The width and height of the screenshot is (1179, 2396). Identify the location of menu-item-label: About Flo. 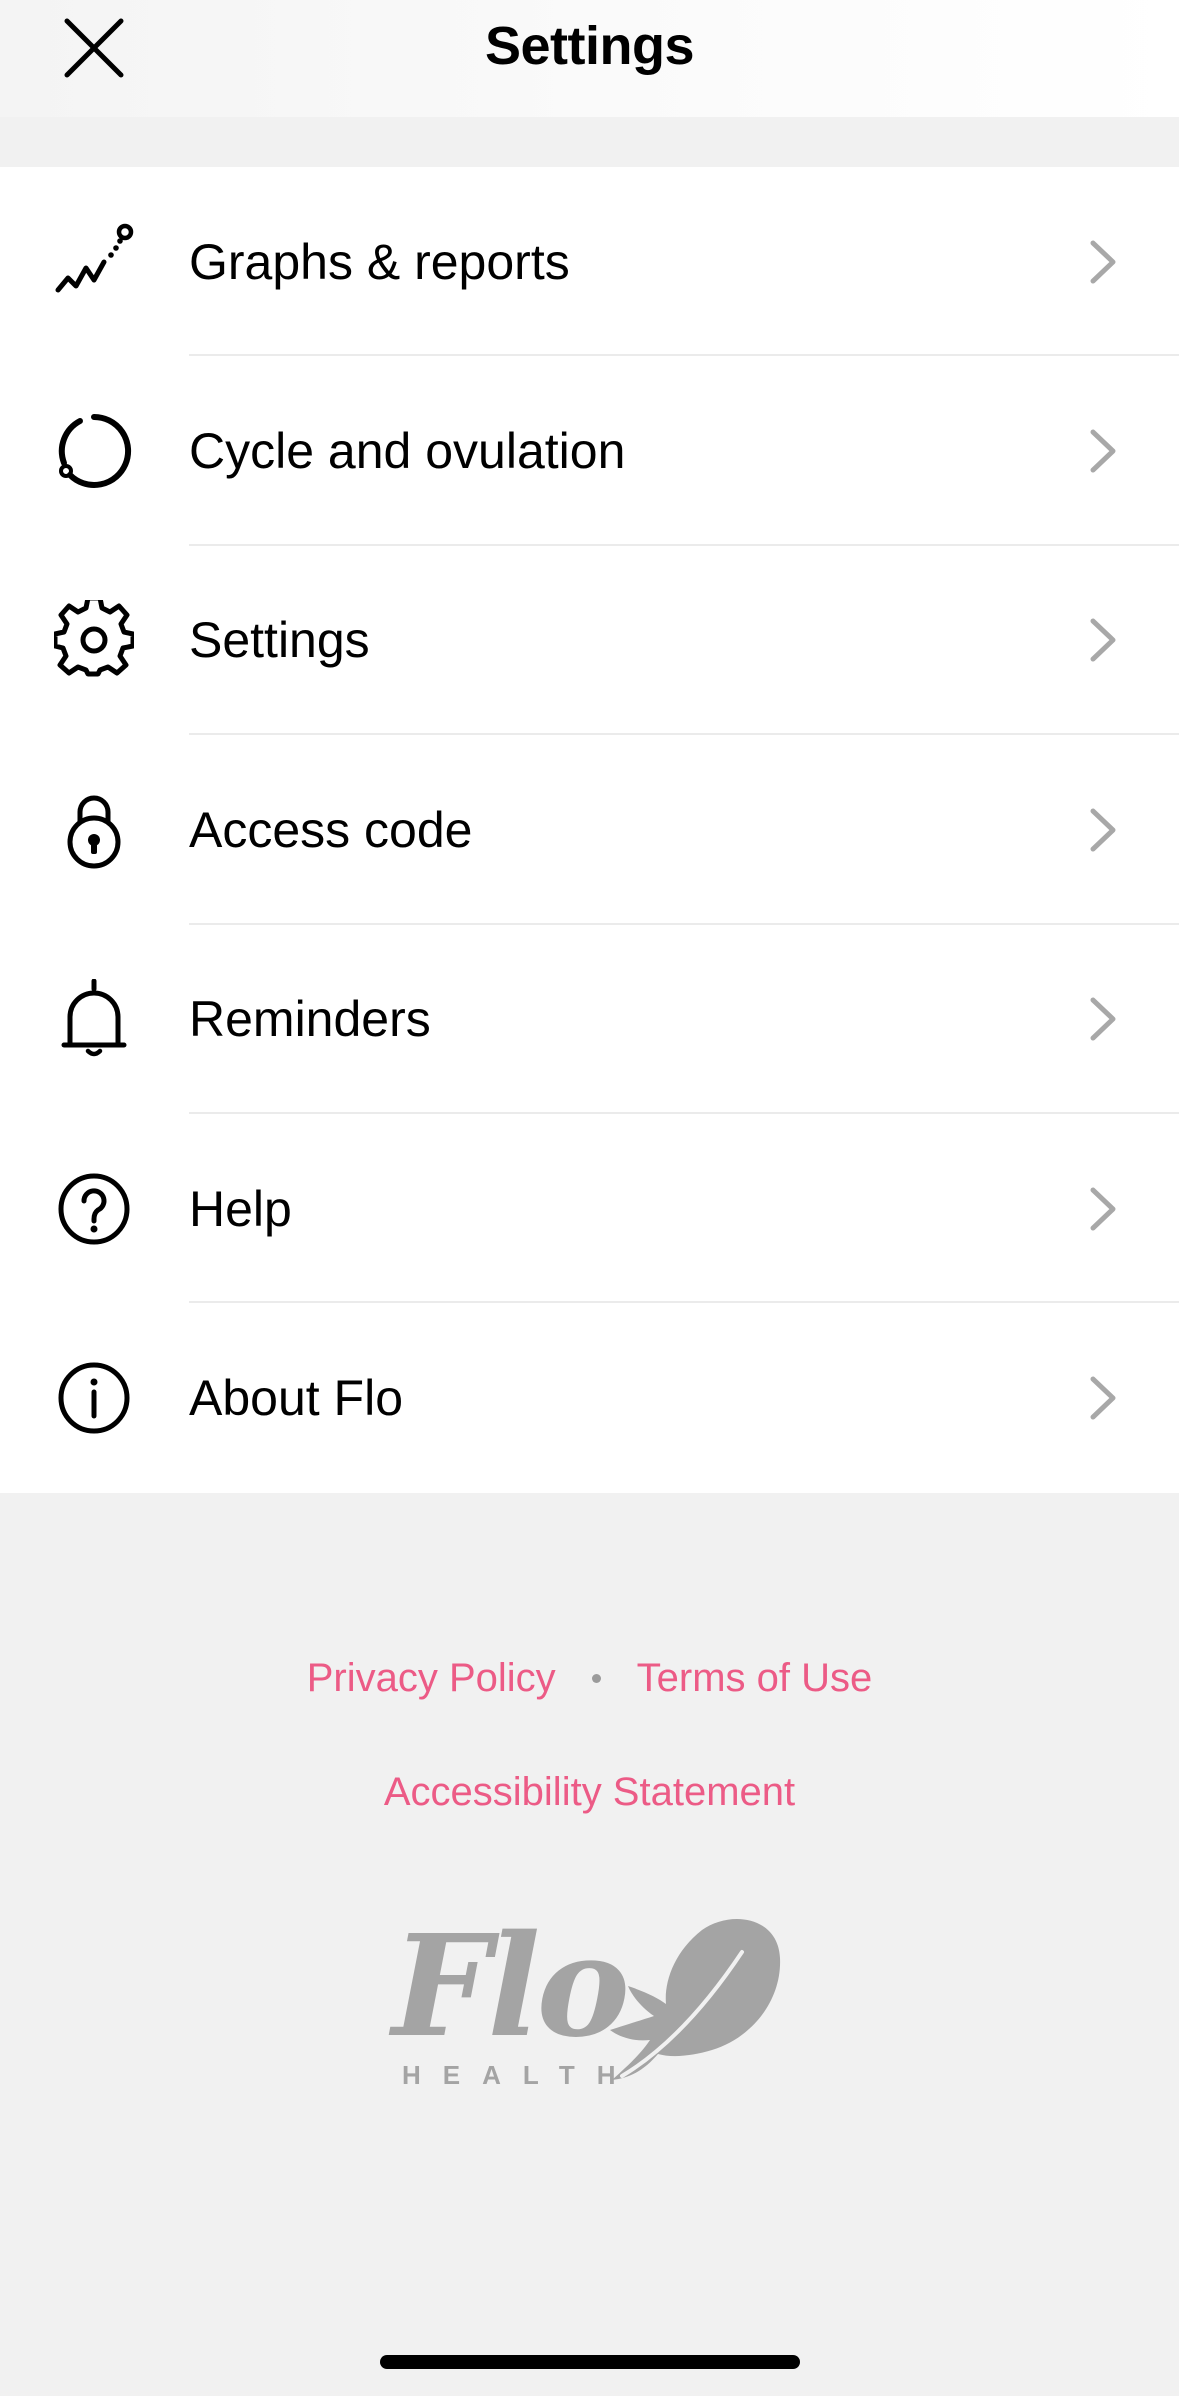
(296, 1398).